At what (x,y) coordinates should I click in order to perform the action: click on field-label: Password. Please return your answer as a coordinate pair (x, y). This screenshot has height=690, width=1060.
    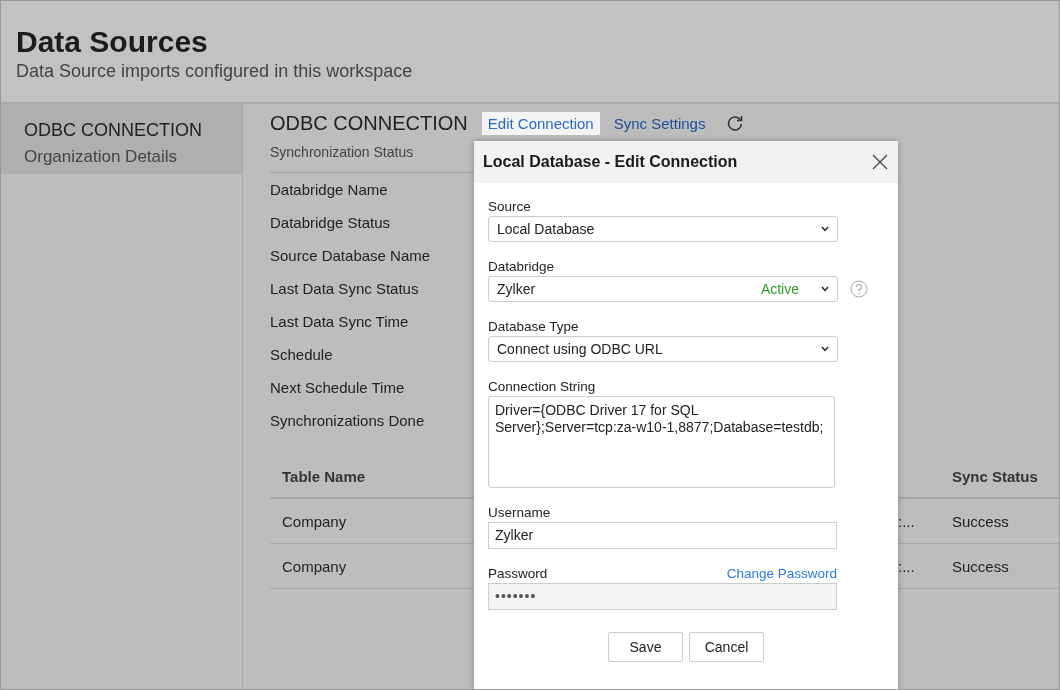
    Looking at the image, I should click on (518, 573).